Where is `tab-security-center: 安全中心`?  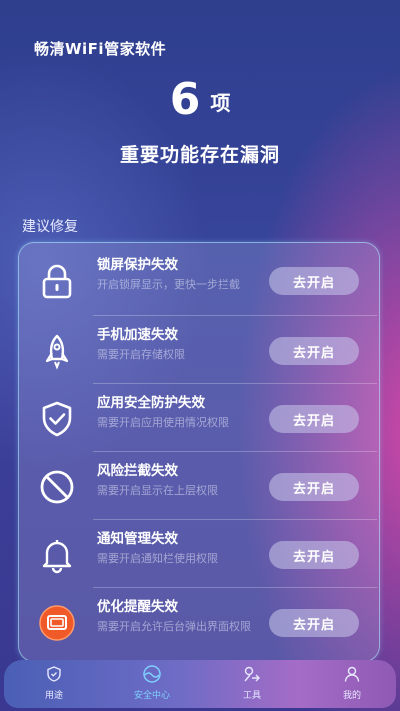 tab-security-center: 安全中心 is located at coordinates (152, 684).